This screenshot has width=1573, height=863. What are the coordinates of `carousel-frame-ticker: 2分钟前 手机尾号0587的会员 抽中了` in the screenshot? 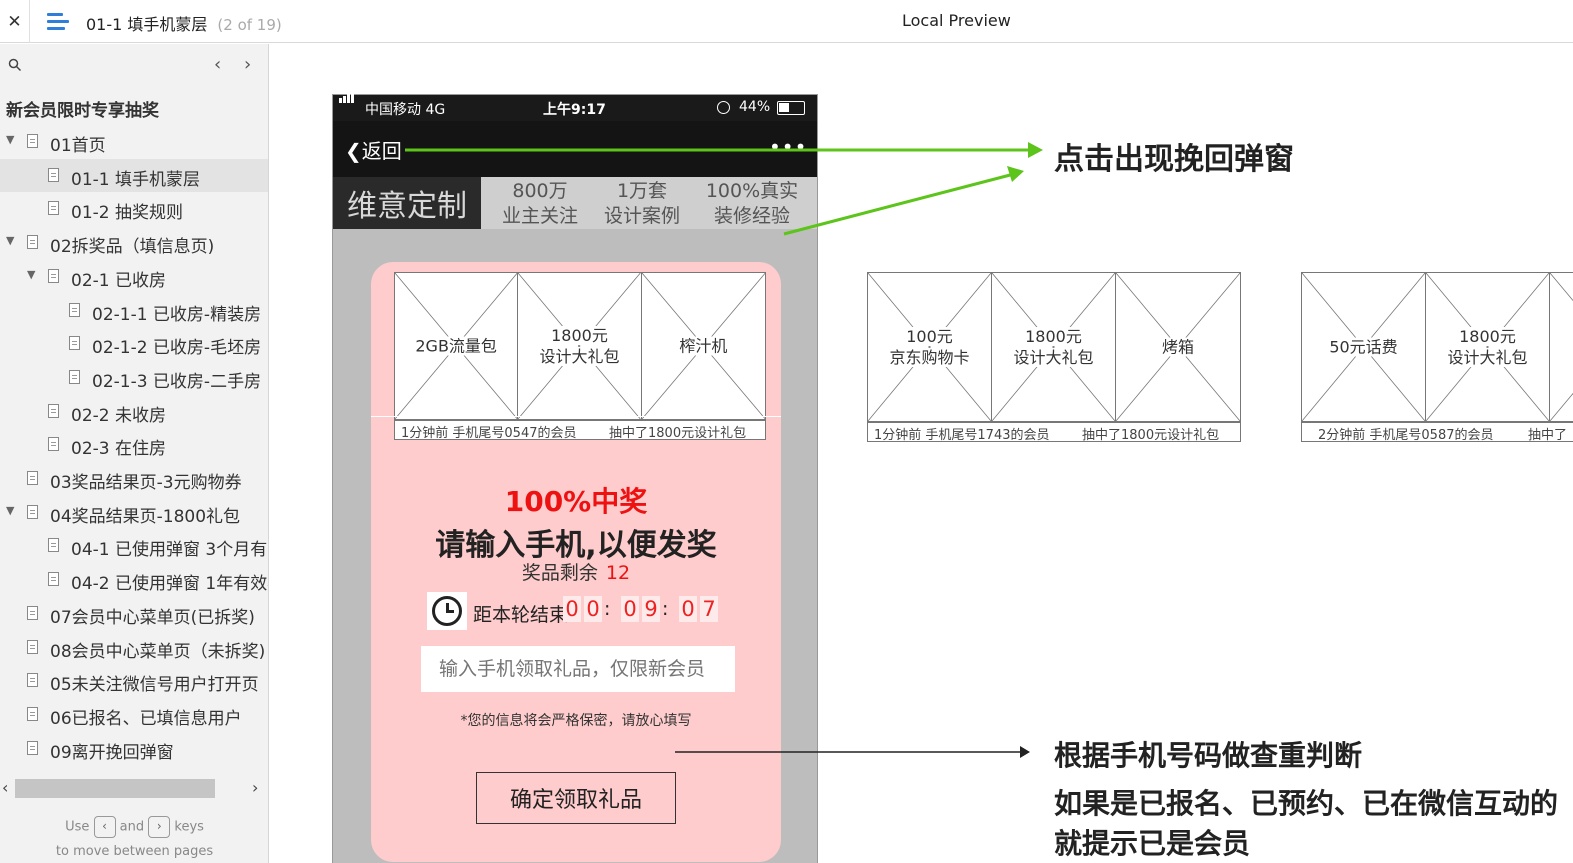 It's located at (1437, 432).